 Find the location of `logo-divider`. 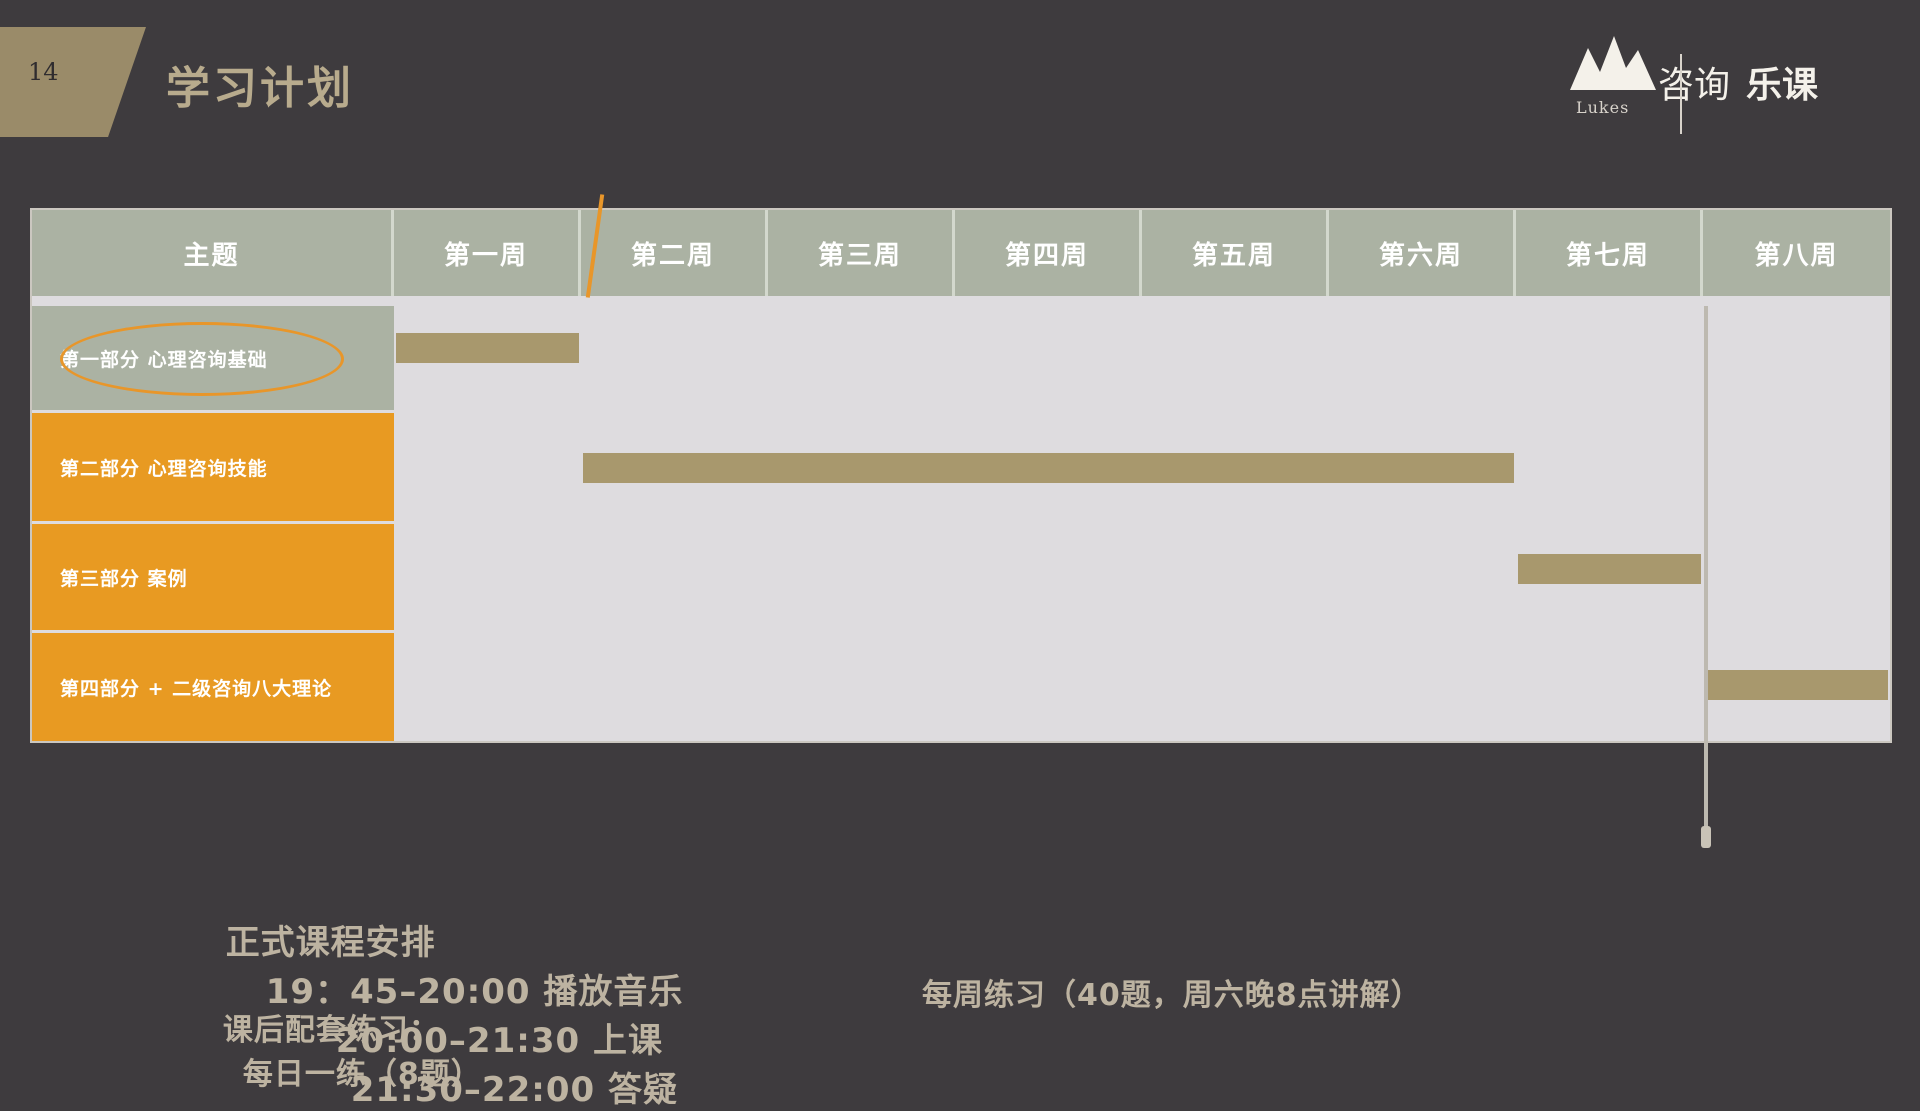

logo-divider is located at coordinates (1681, 94).